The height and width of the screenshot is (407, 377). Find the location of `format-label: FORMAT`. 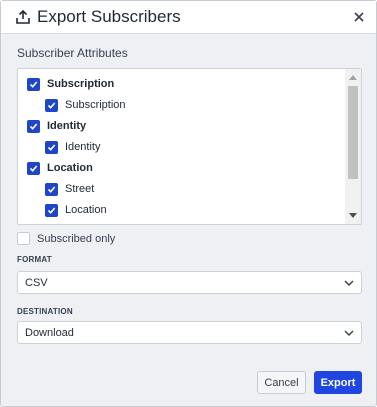

format-label: FORMAT is located at coordinates (34, 259).